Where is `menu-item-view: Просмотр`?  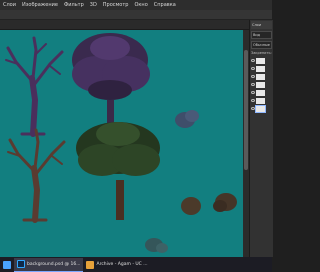
menu-item-view: Просмотр is located at coordinates (116, 5).